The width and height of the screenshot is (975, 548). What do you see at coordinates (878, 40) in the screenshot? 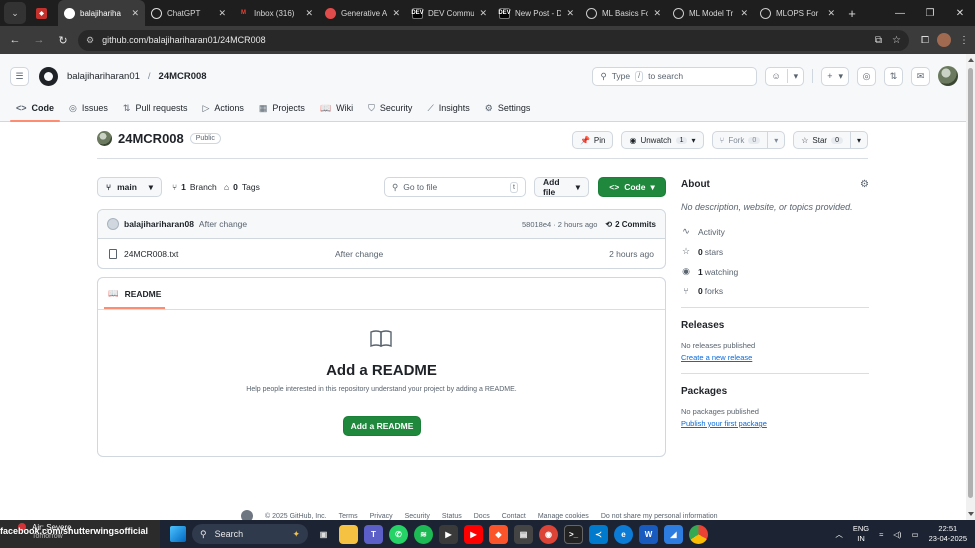
I see `install-app-icon: ⧉` at bounding box center [878, 40].